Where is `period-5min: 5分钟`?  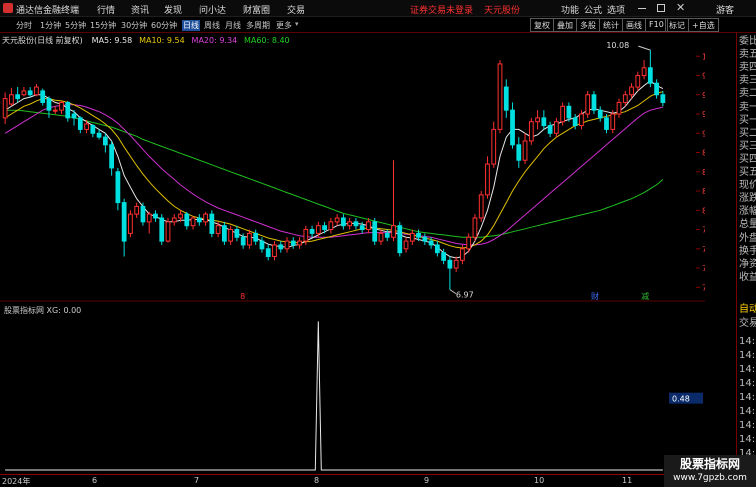 period-5min: 5分钟 is located at coordinates (75, 25).